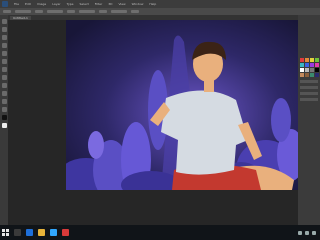  I want to click on swatch-gray, so click(312, 70).